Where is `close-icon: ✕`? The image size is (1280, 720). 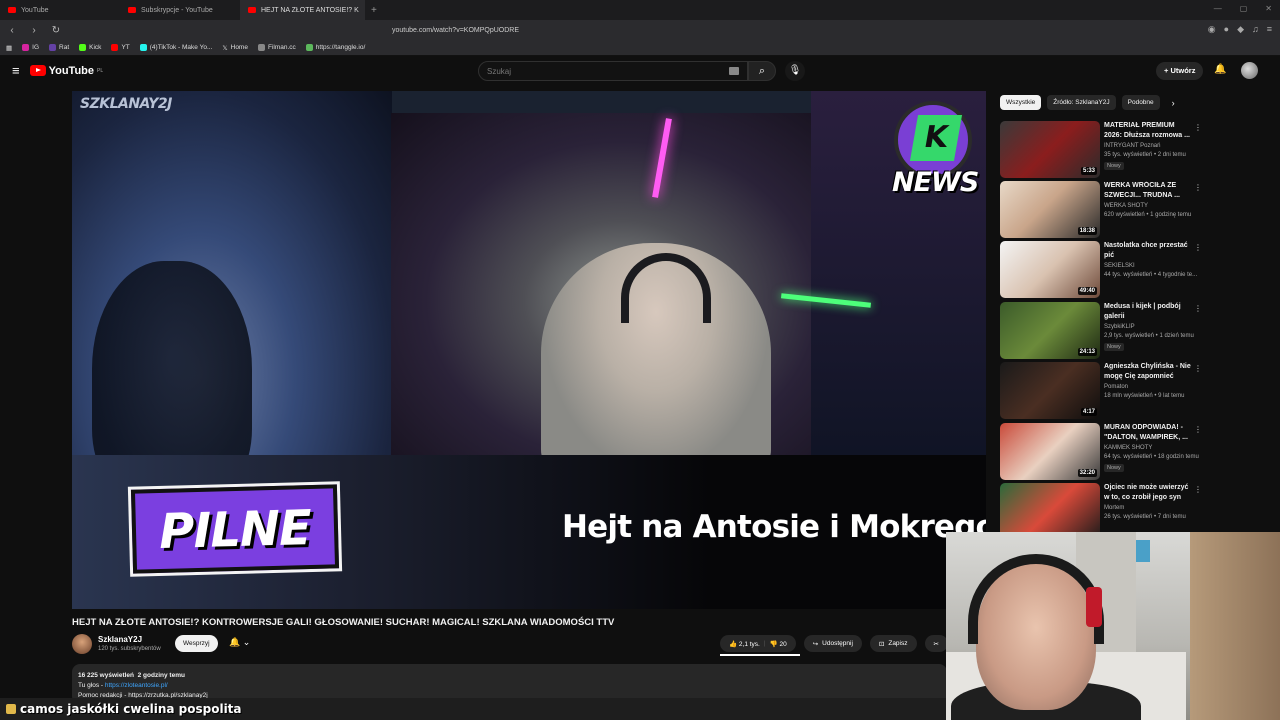 close-icon: ✕ is located at coordinates (1268, 8).